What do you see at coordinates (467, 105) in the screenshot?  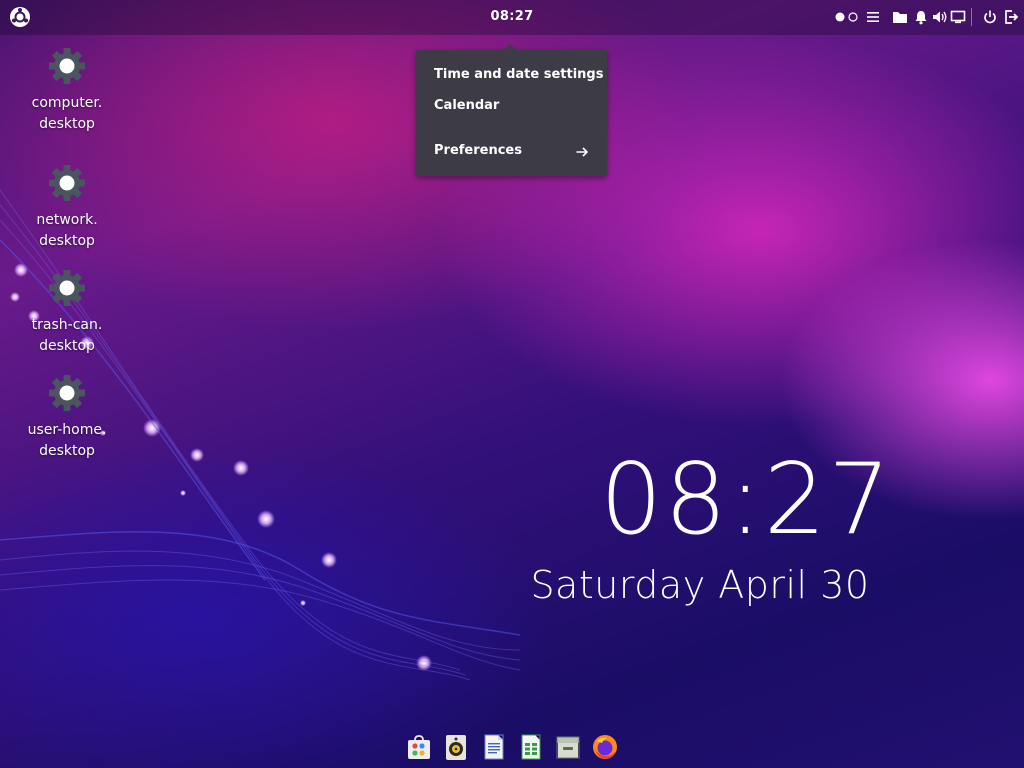 I see `menu-item-label: Calendar` at bounding box center [467, 105].